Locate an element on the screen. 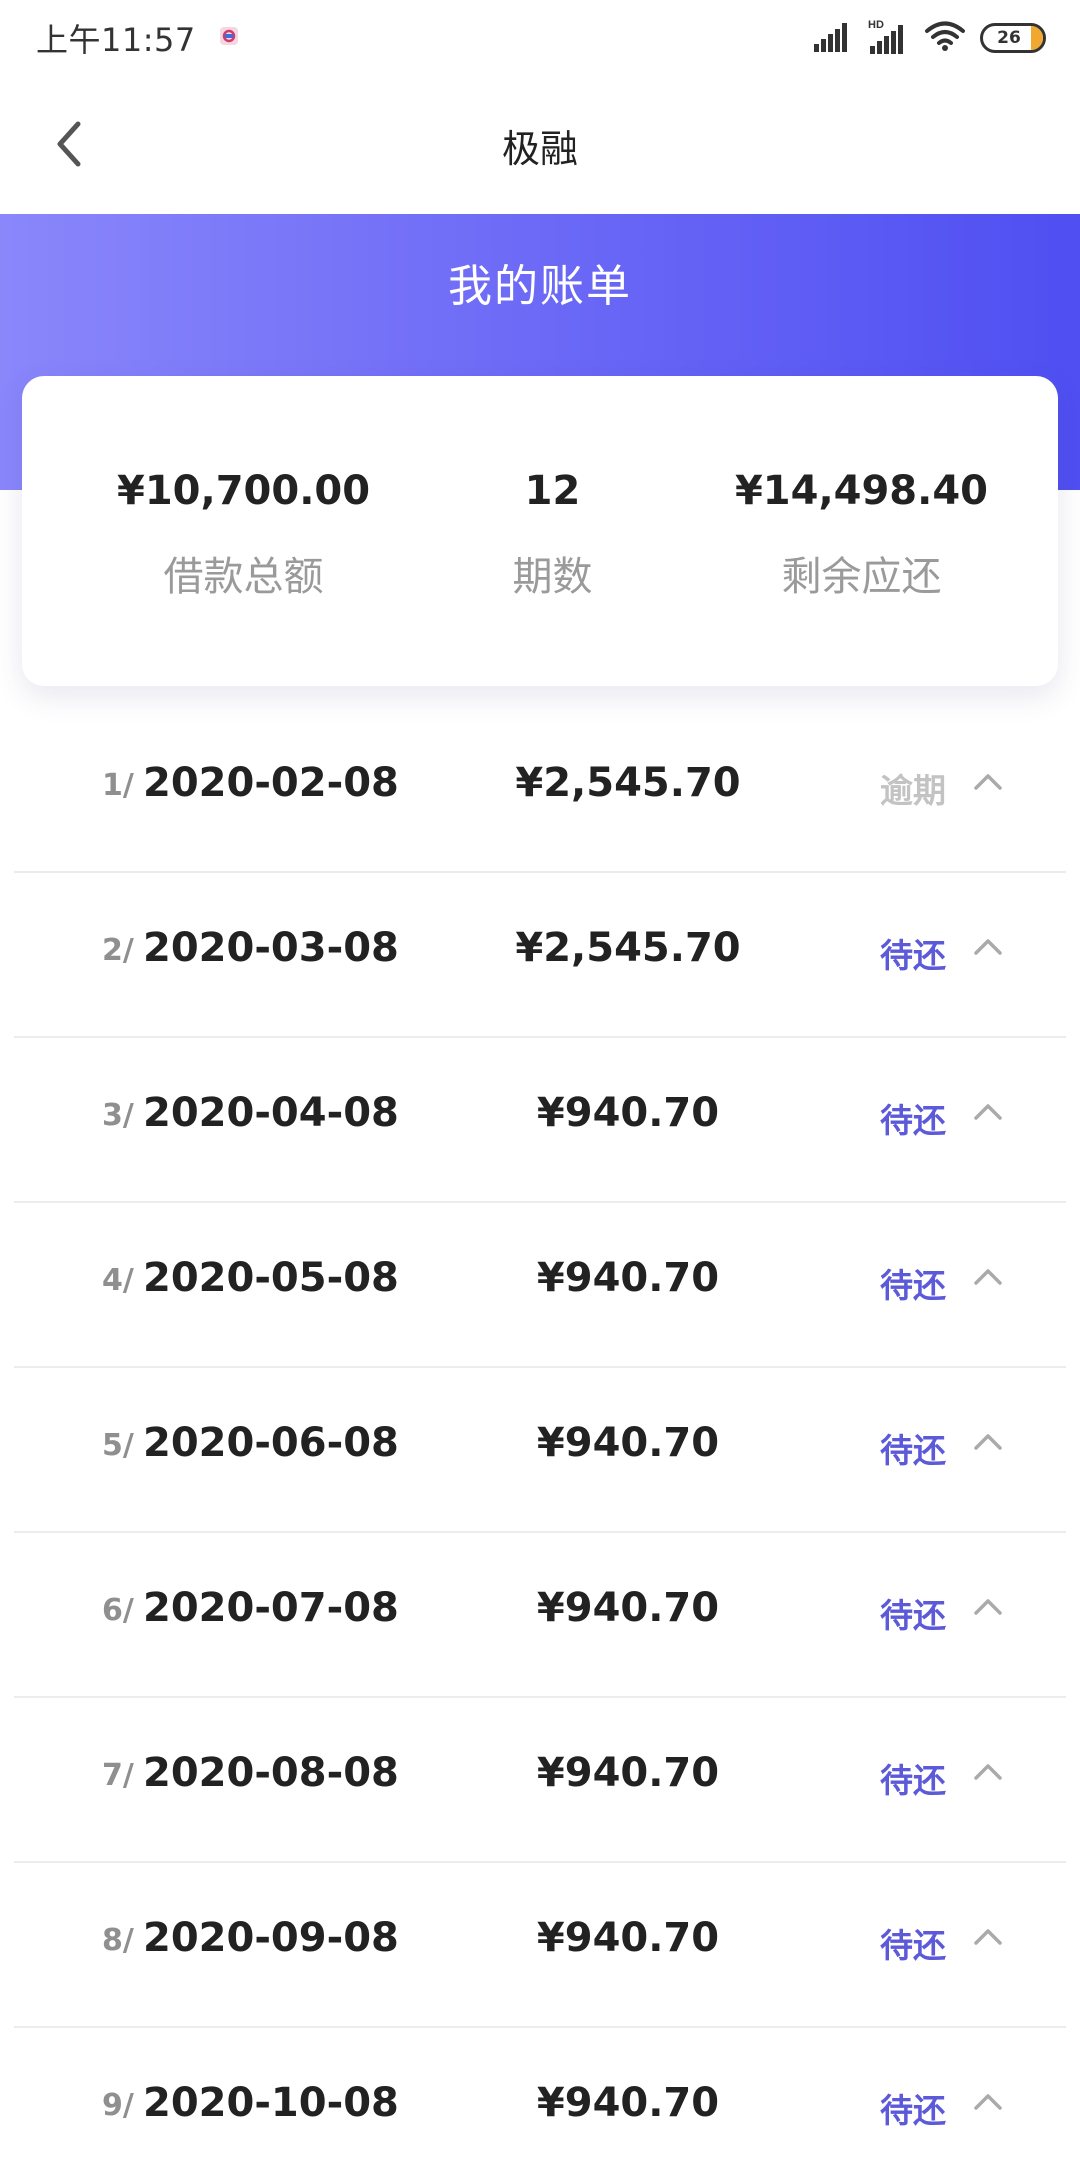 The width and height of the screenshot is (1080, 2160). status-bar: 上午11:57 HD 26 is located at coordinates (540, 38).